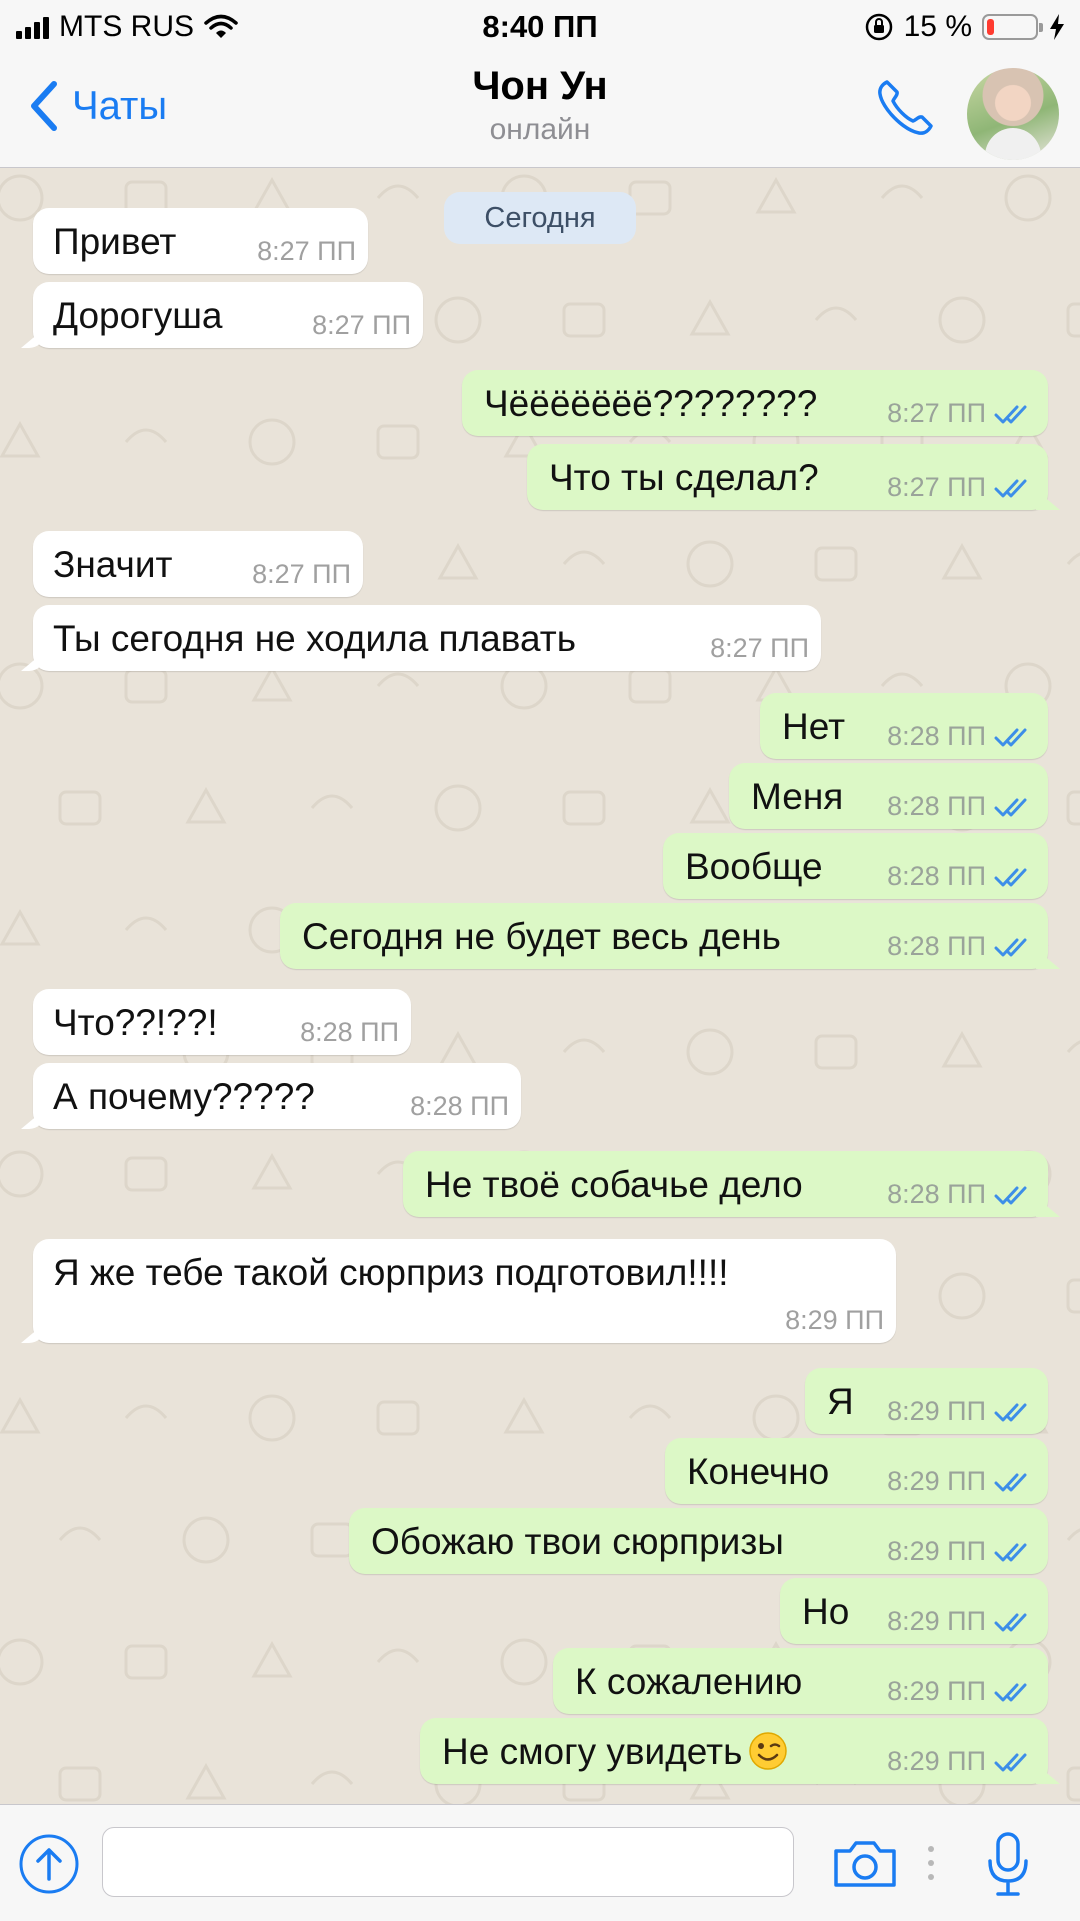  I want to click on message-text: Меня, so click(797, 796).